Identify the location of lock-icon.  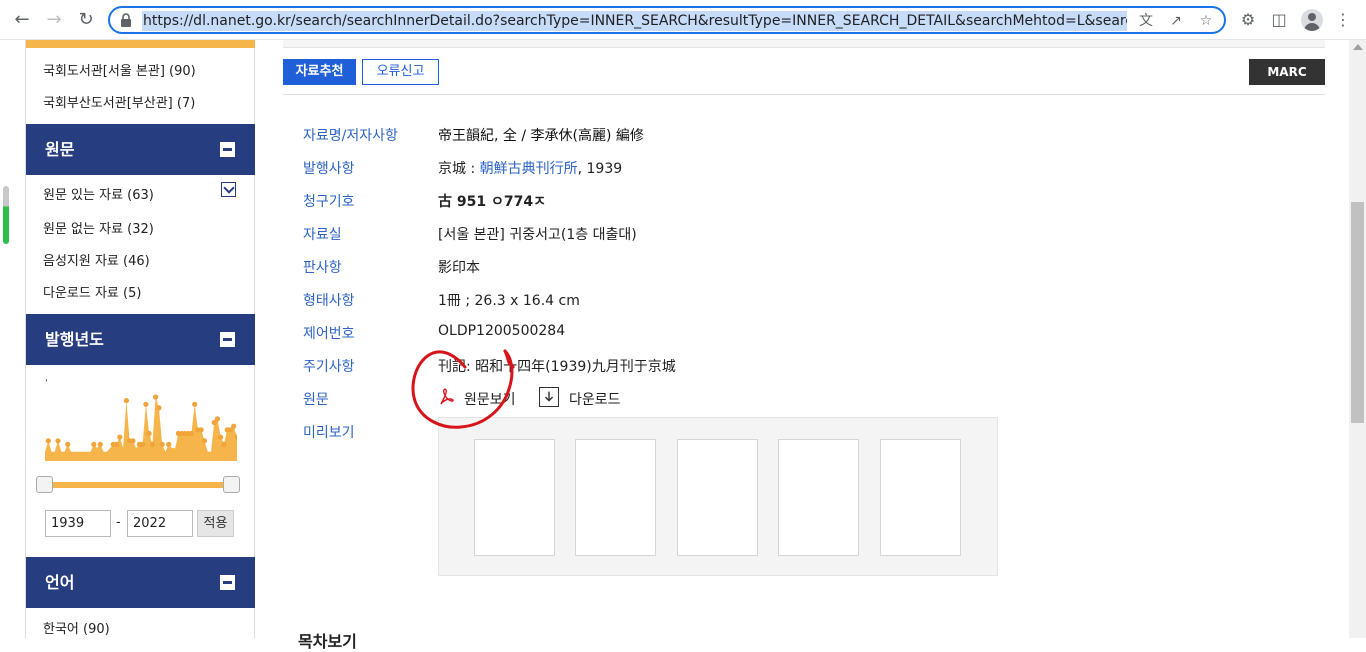
(126, 20).